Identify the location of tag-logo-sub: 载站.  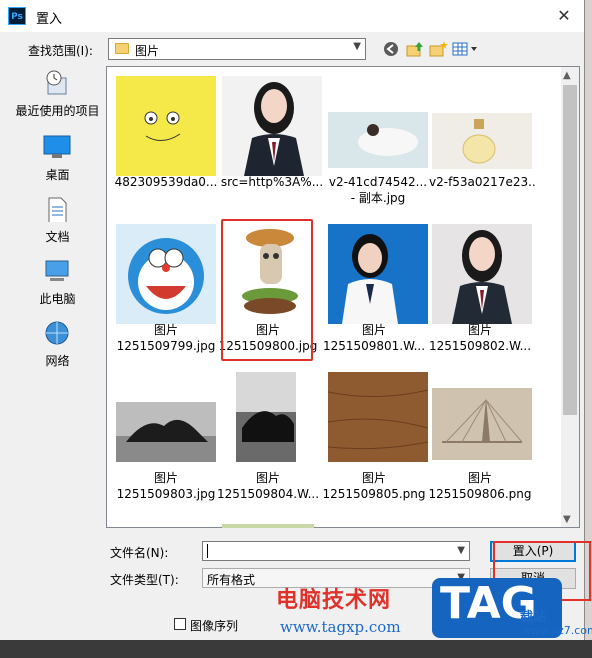
(533, 617).